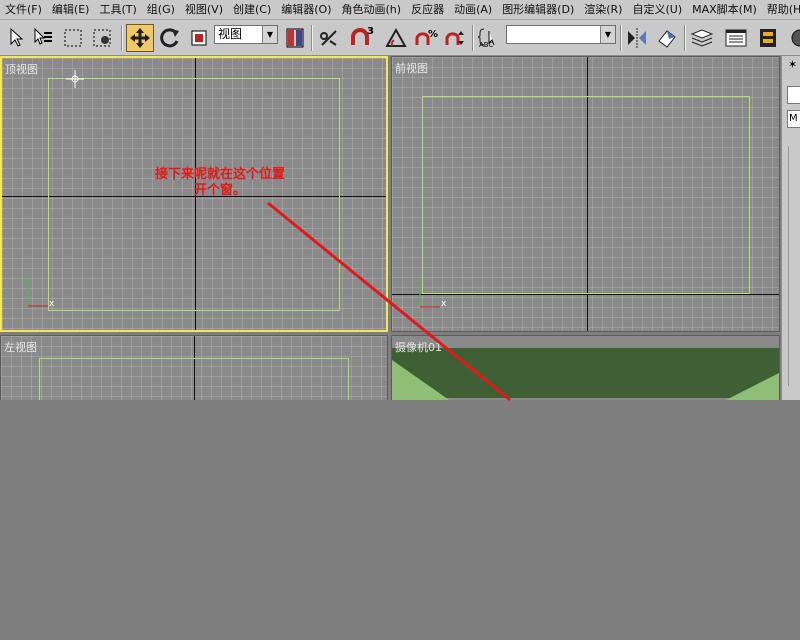 This screenshot has width=800, height=640. I want to click on annotation-text: 接下来呢就在这个位置 开个窗。, so click(220, 183).